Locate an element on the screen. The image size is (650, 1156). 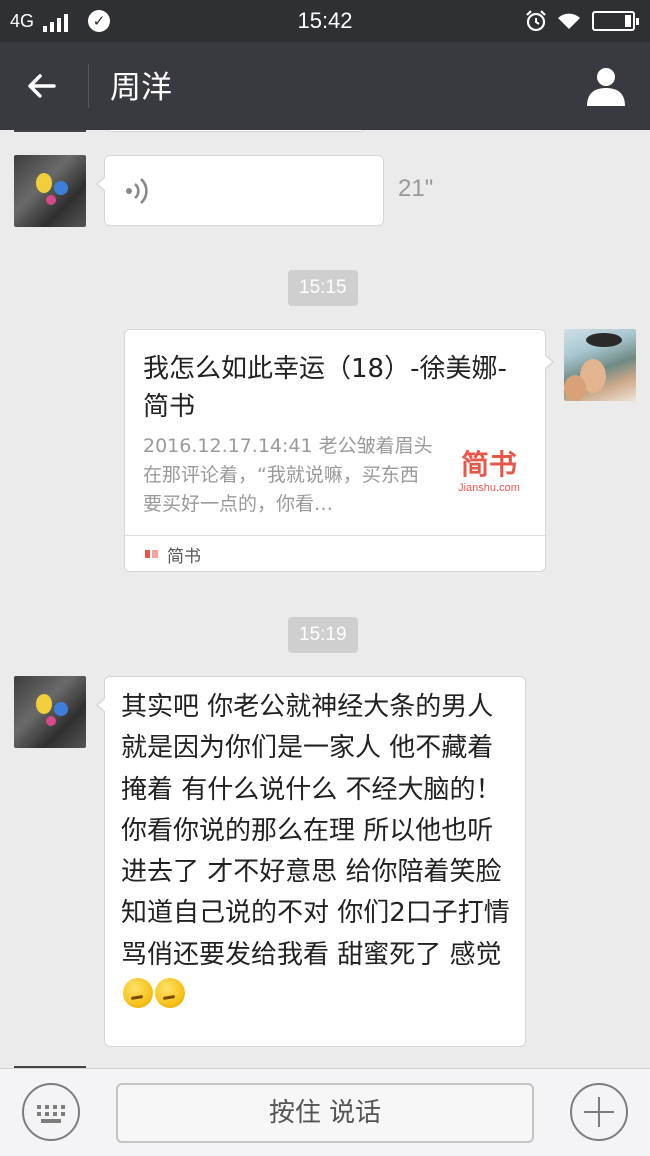
link-source: 简书 is located at coordinates (335, 553).